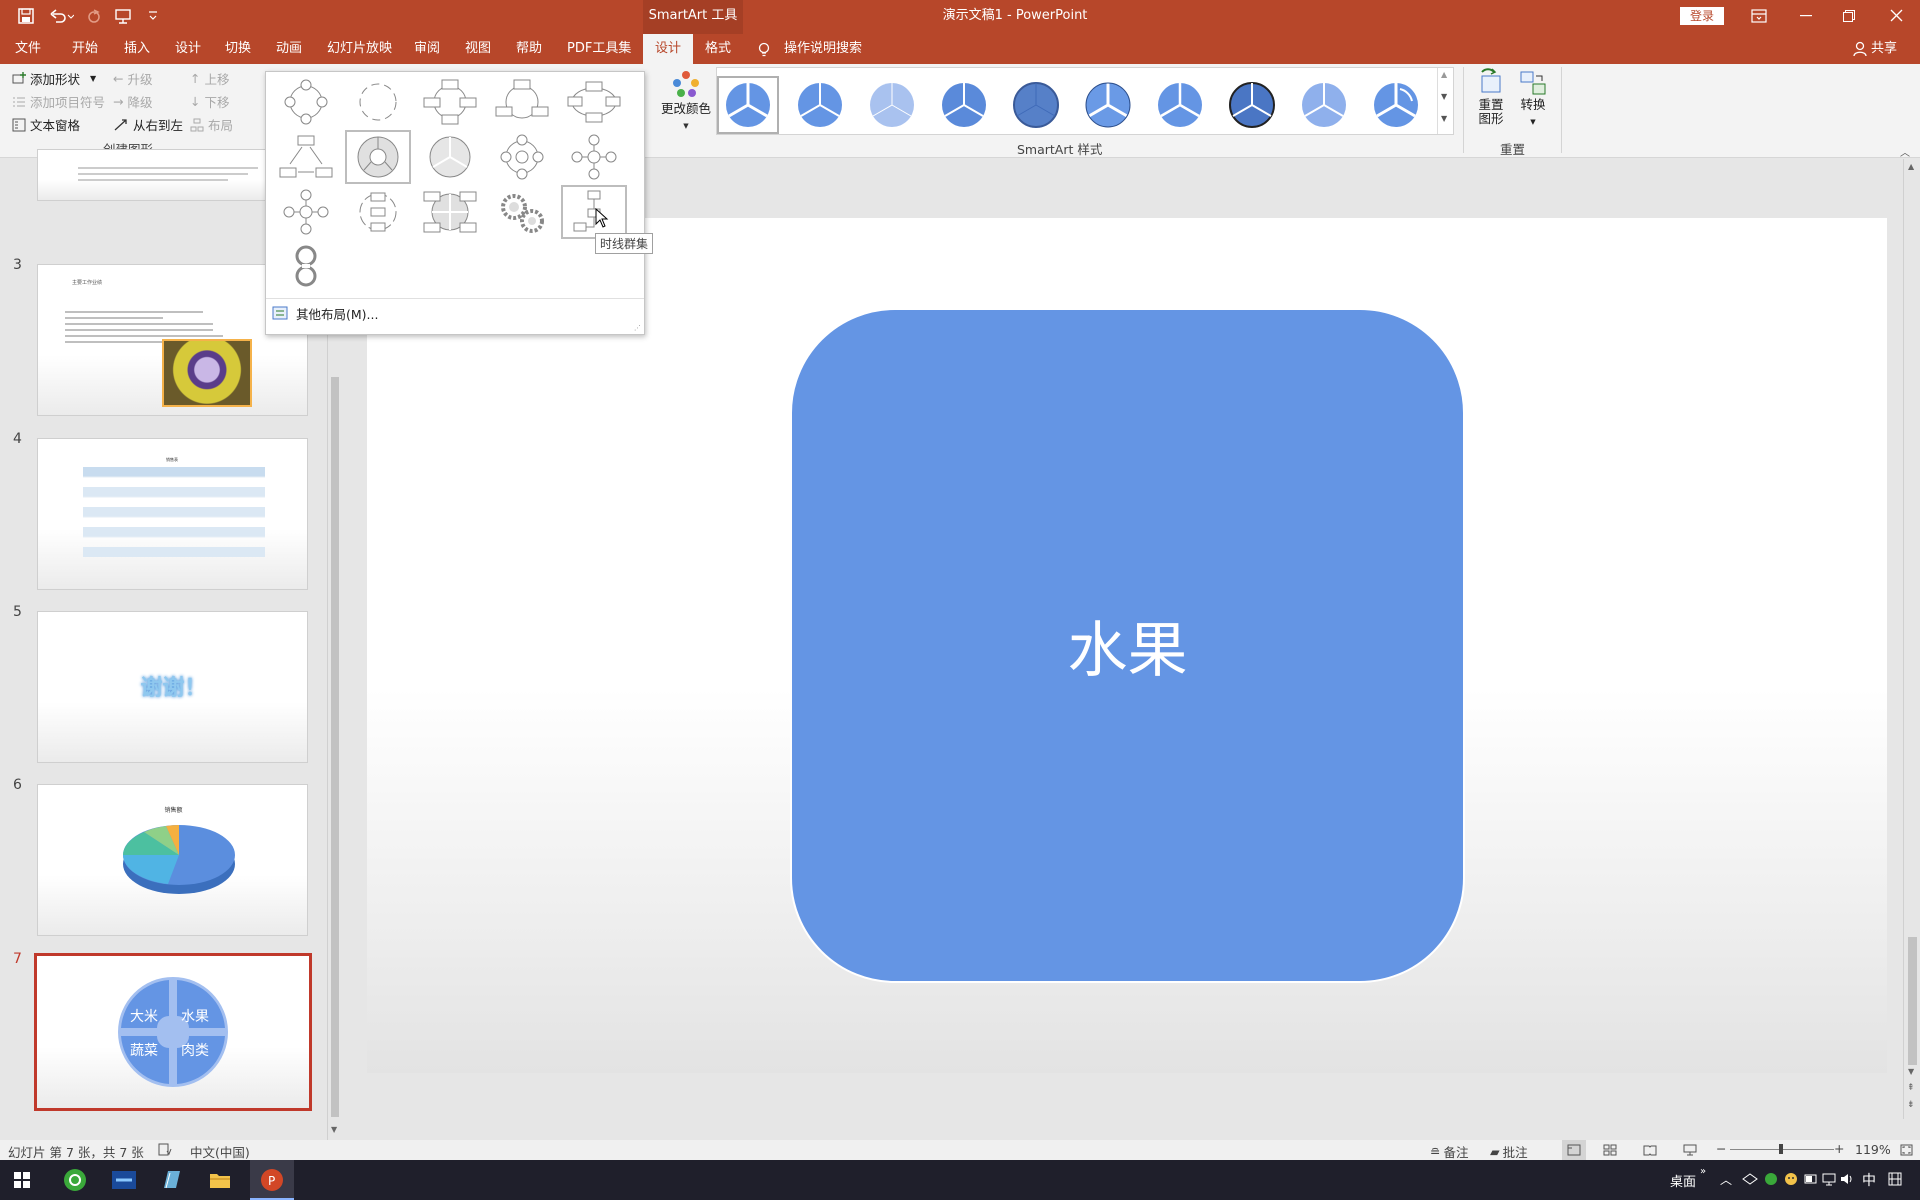  What do you see at coordinates (1771, 1179) in the screenshot?
I see `tray-green-icon` at bounding box center [1771, 1179].